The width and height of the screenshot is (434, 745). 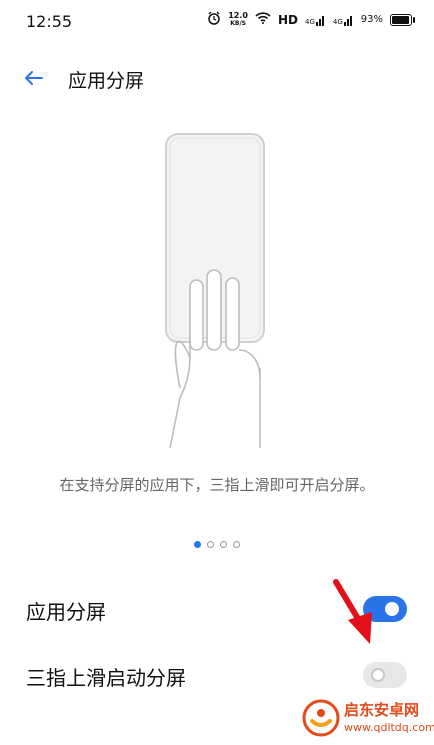 I want to click on net-speed: 12.0 KB/S, so click(x=238, y=19).